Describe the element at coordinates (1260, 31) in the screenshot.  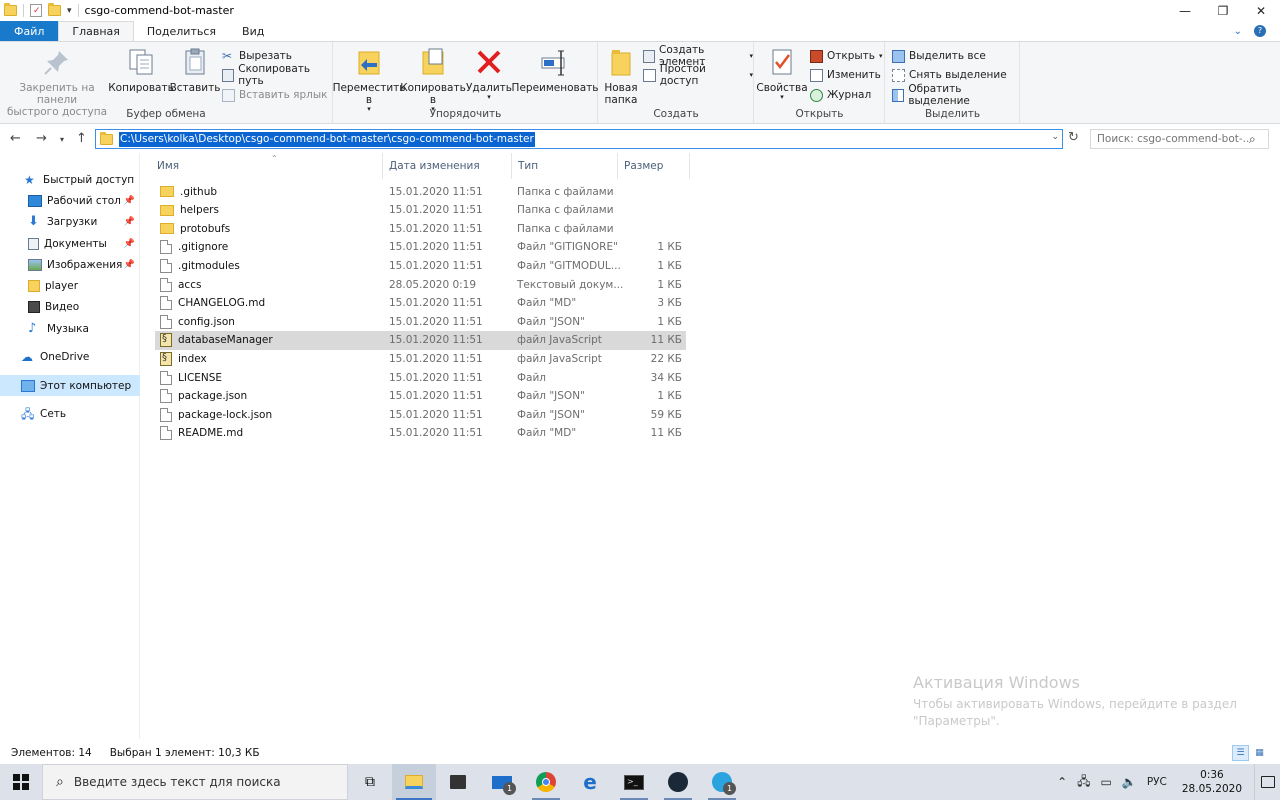
I see `help-icon: ?` at that location.